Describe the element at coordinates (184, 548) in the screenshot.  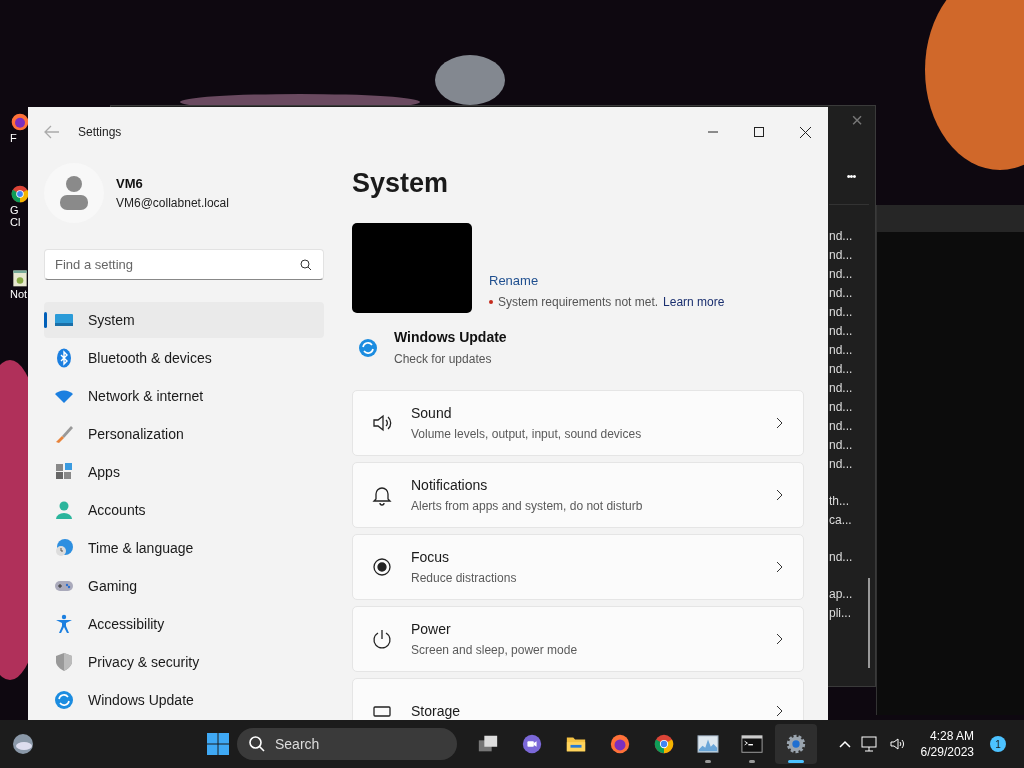
I see `nav-item: Time & language` at that location.